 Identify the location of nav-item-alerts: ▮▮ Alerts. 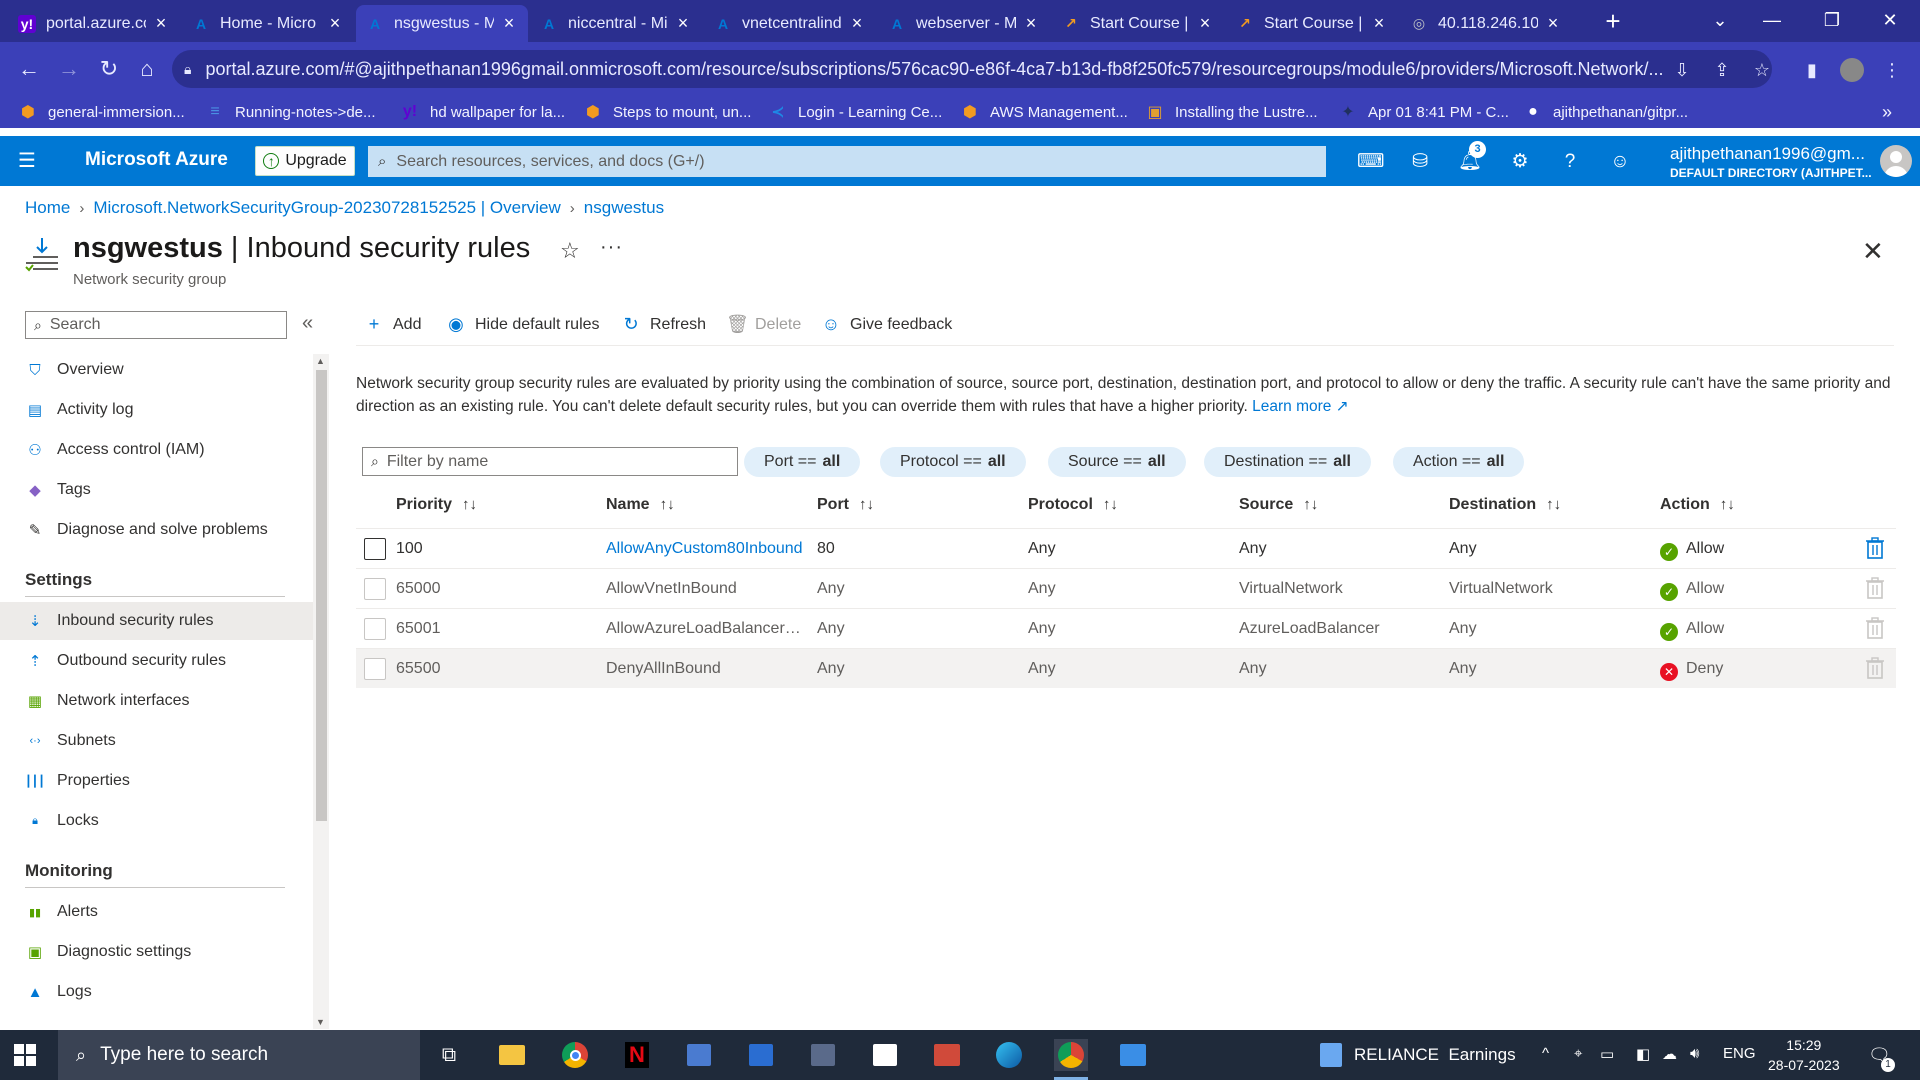
(156, 912).